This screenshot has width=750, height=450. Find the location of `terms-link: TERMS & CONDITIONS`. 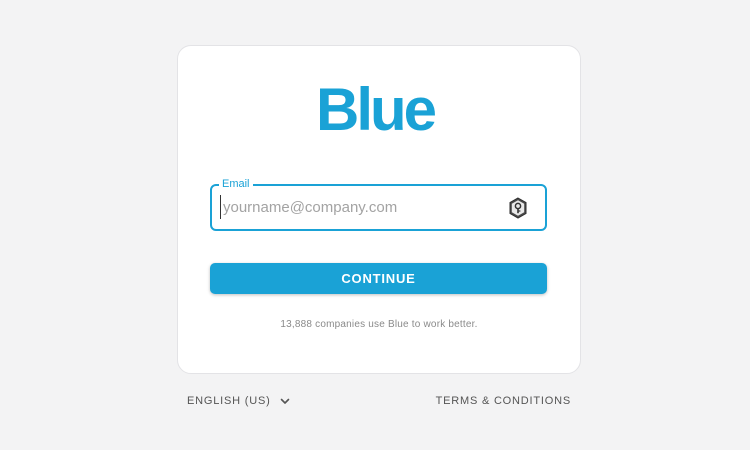

terms-link: TERMS & CONDITIONS is located at coordinates (503, 401).